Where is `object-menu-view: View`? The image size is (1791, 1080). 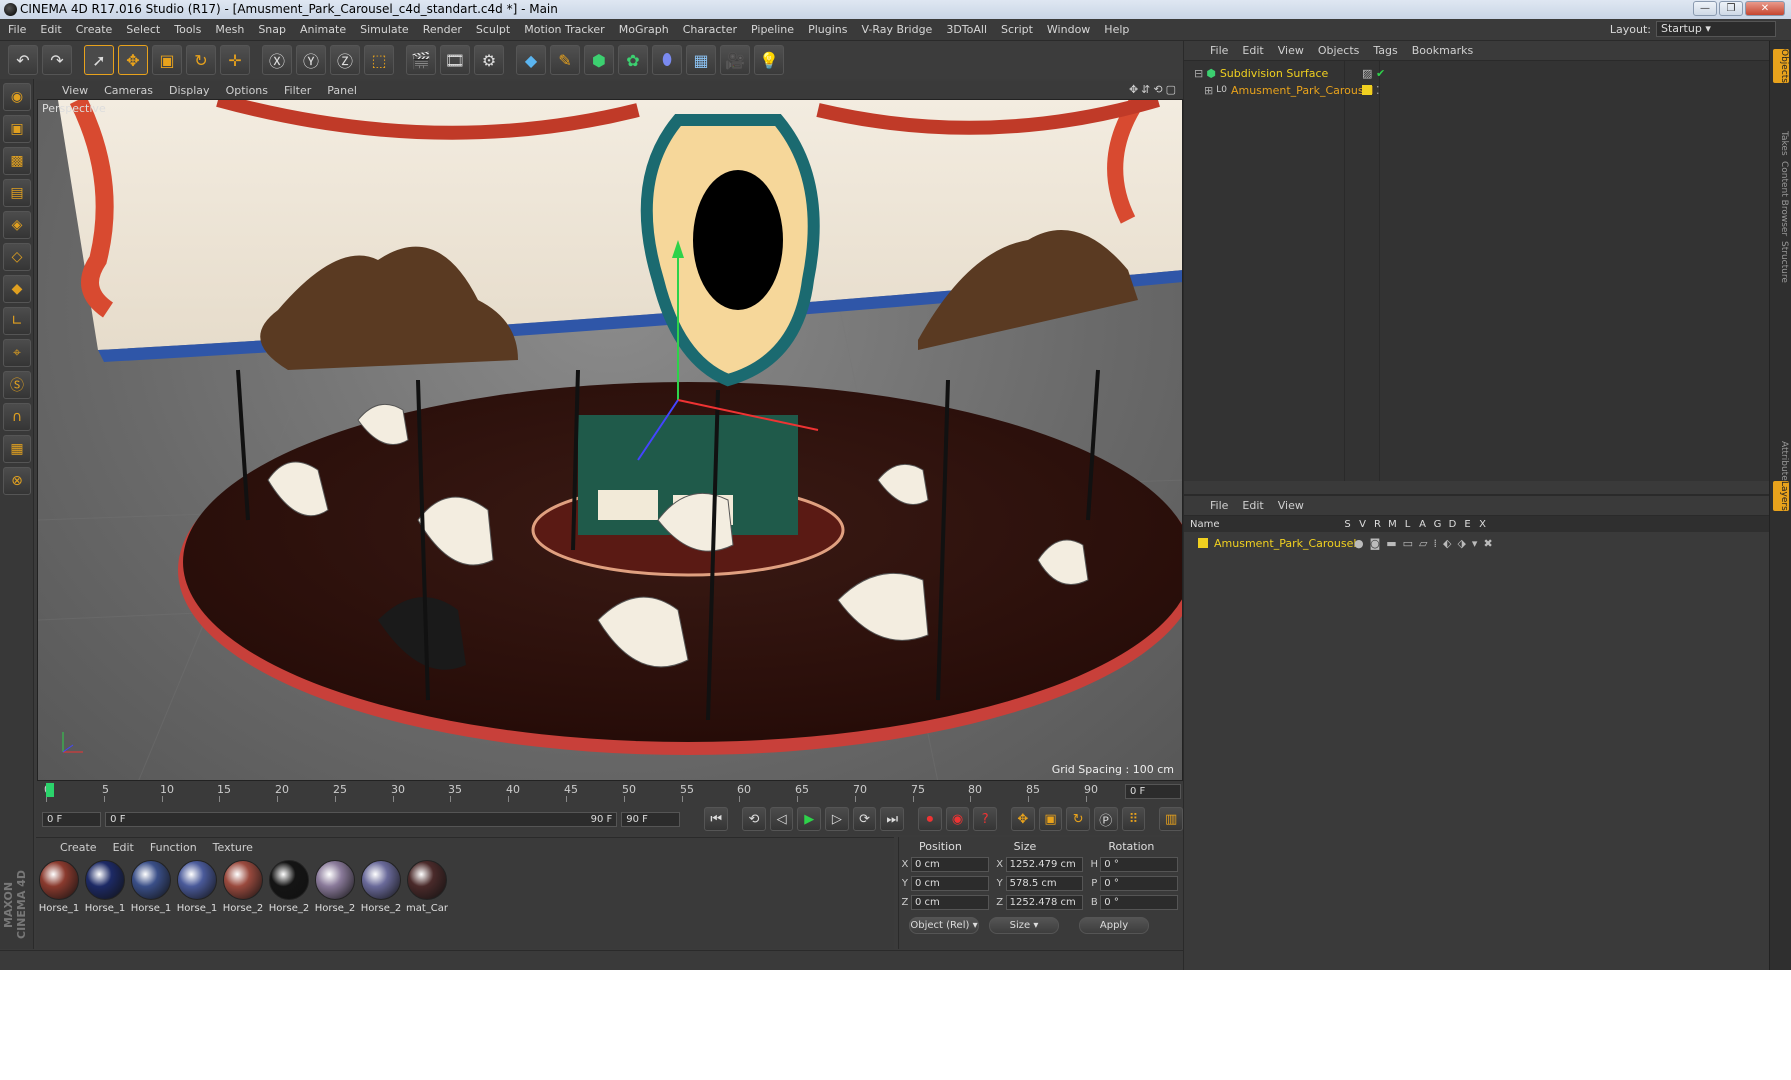
object-menu-view: View is located at coordinates (1291, 50).